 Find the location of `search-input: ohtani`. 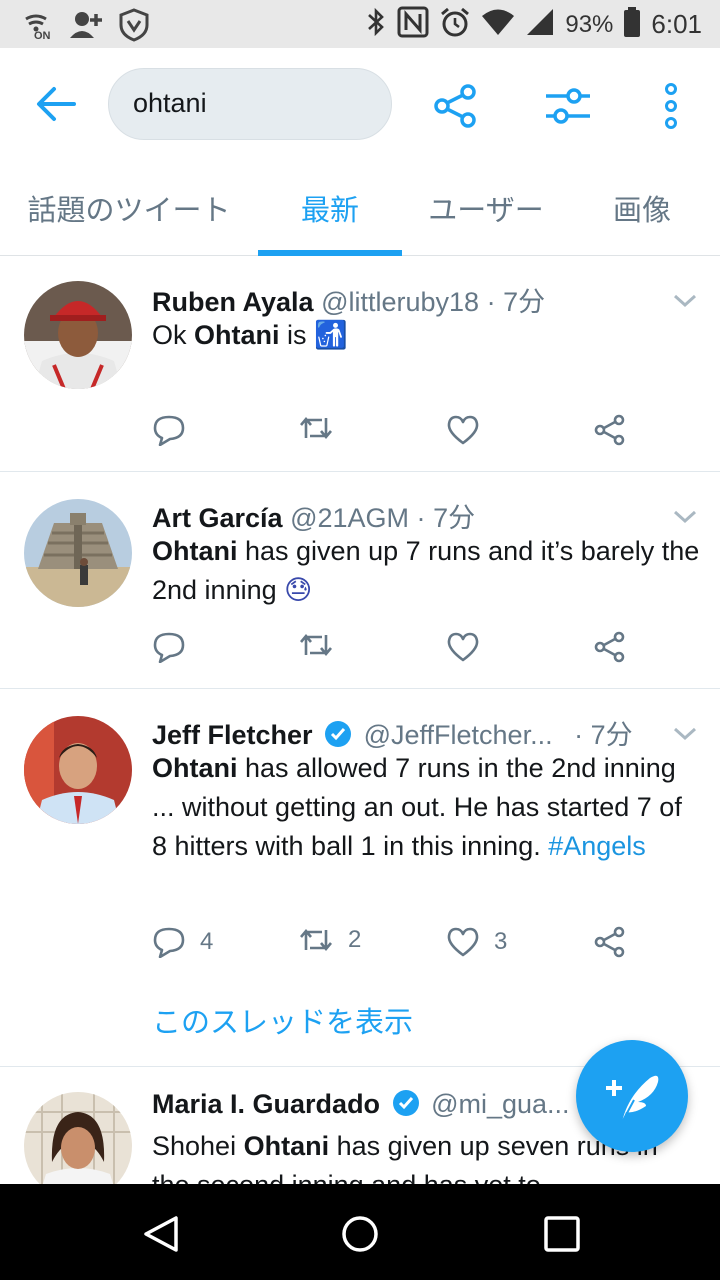

search-input: ohtani is located at coordinates (250, 104).